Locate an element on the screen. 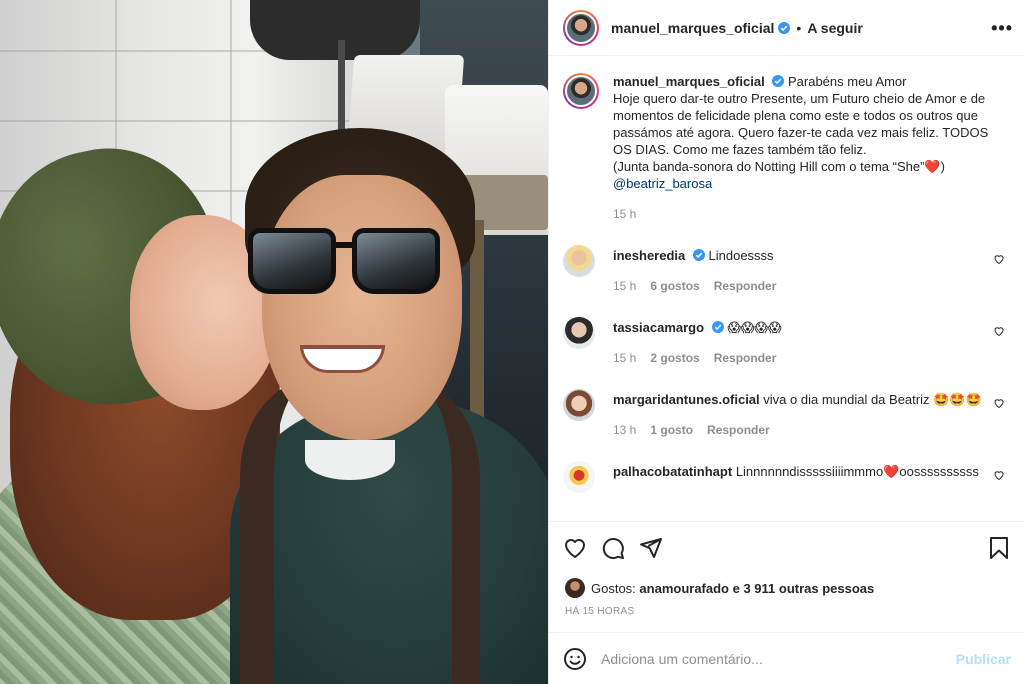 The height and width of the screenshot is (684, 1024). caption-username: manuel_marques_oficial is located at coordinates (689, 81).